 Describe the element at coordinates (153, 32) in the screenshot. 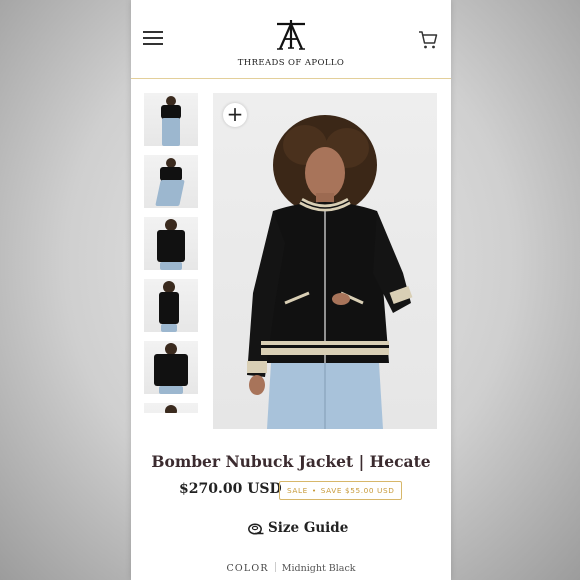

I see `hamburger-menu-icon` at that location.